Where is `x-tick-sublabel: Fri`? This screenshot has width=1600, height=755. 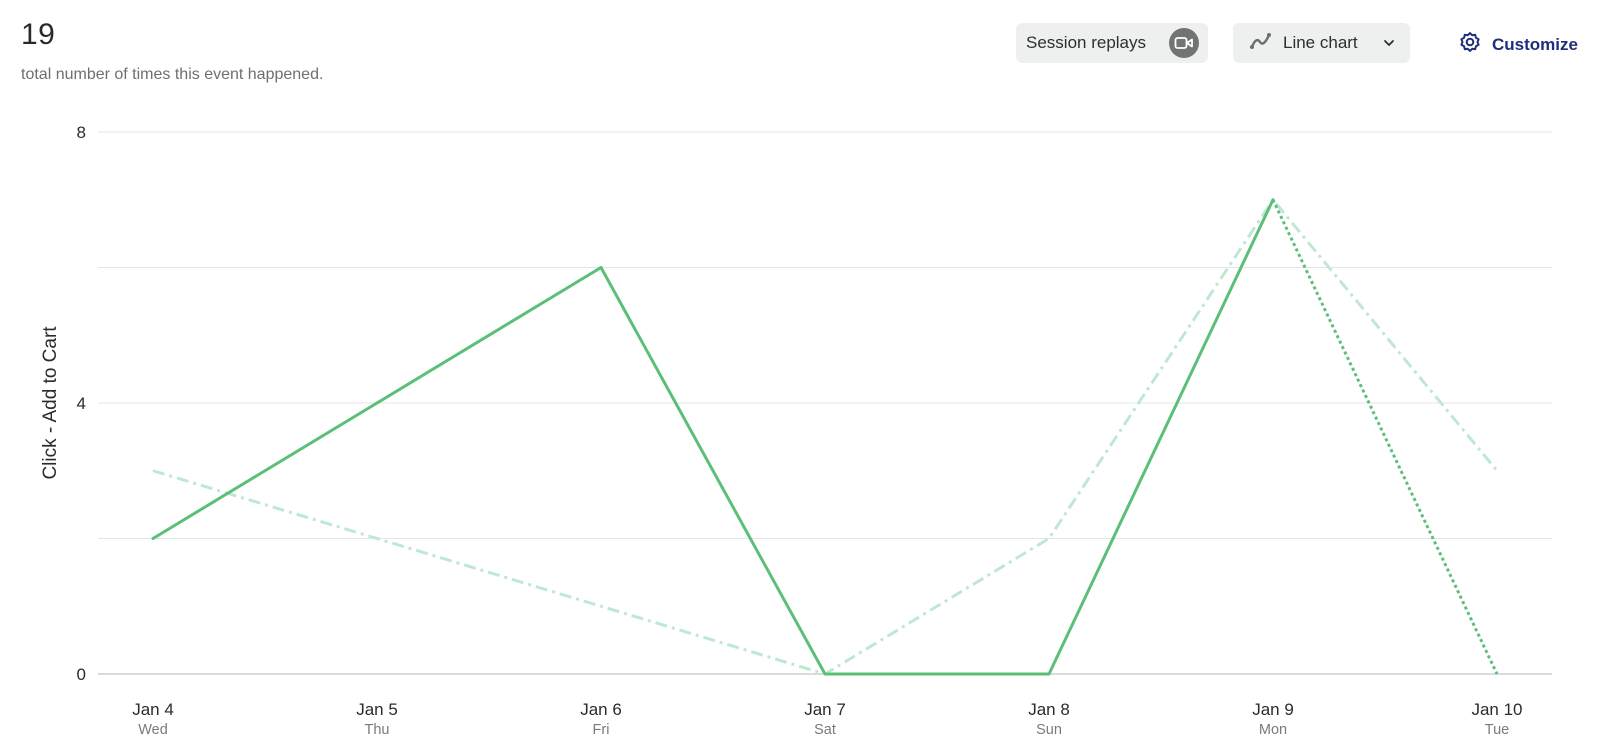
x-tick-sublabel: Fri is located at coordinates (601, 730).